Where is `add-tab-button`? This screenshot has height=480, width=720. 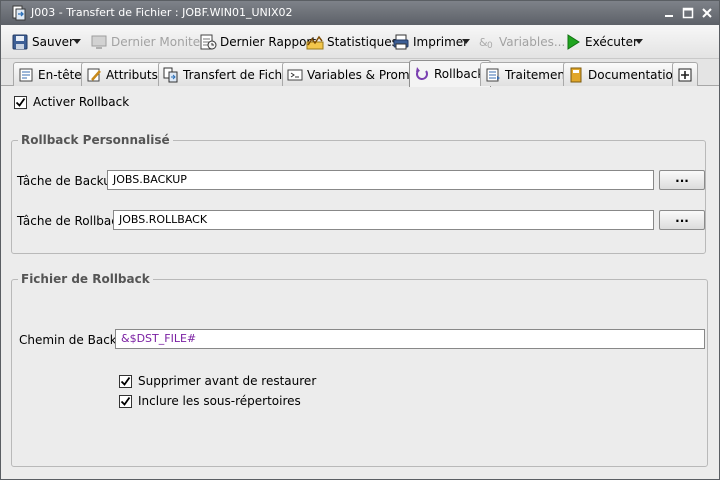
add-tab-button is located at coordinates (685, 74).